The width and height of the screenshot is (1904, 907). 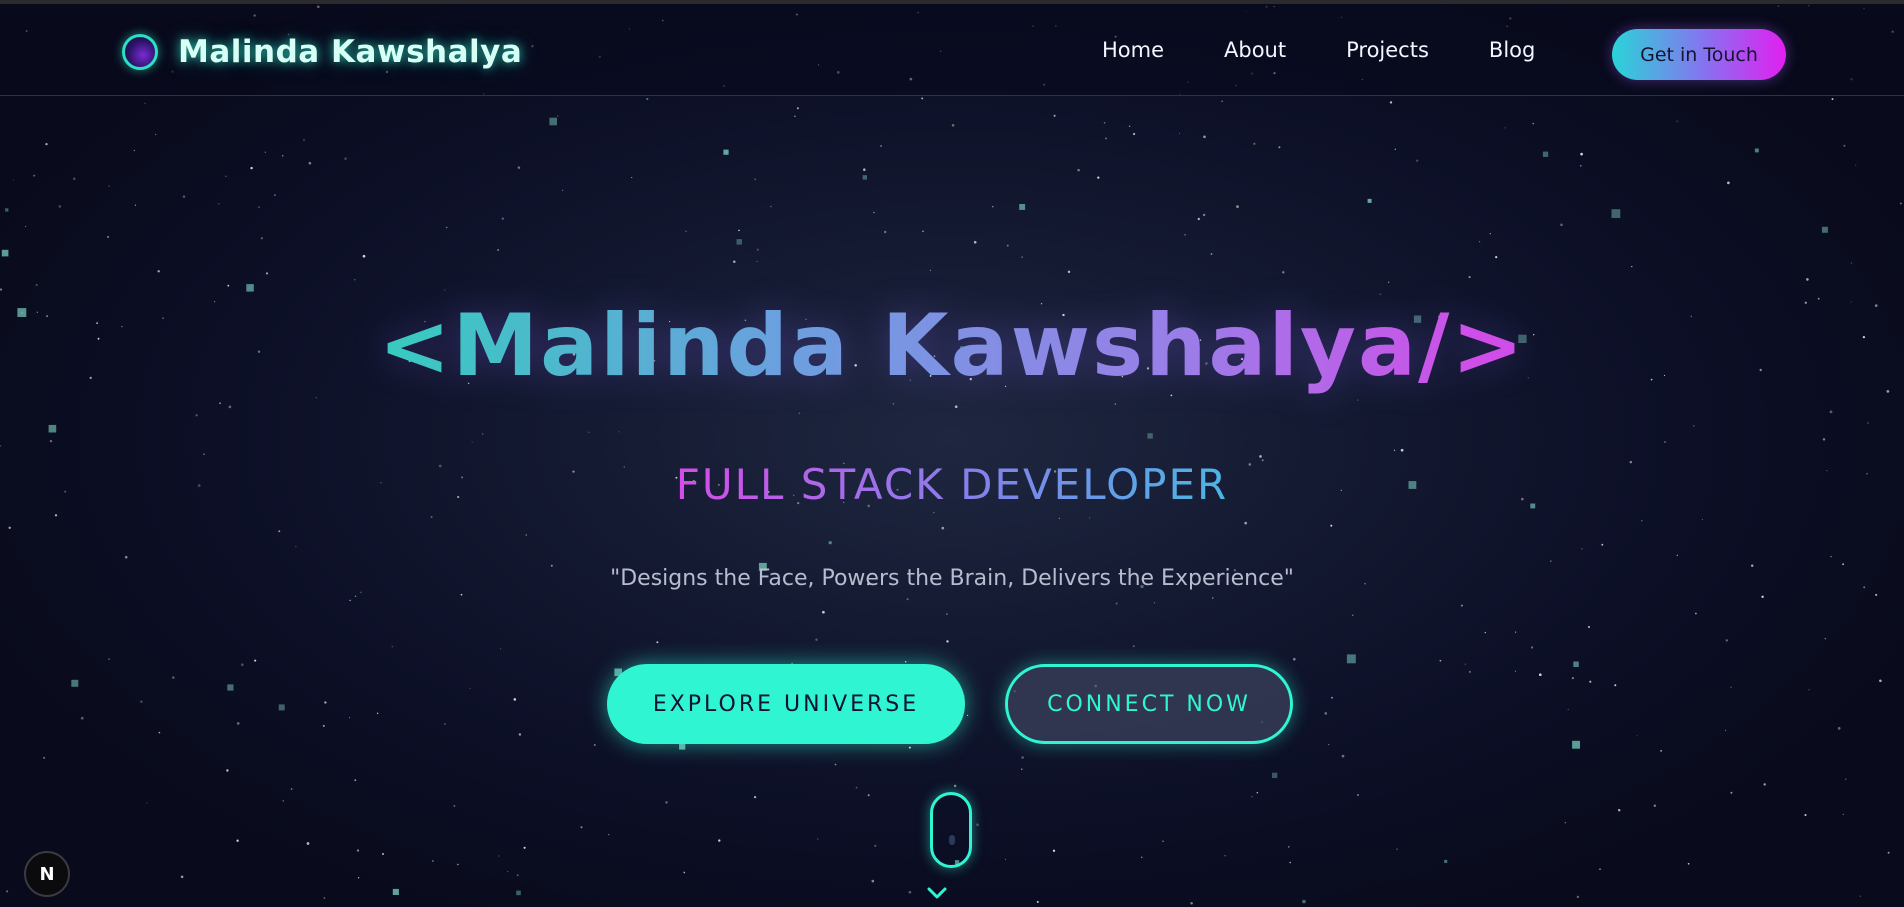 I want to click on get-in-touch-button: Get in Touch, so click(x=1699, y=54).